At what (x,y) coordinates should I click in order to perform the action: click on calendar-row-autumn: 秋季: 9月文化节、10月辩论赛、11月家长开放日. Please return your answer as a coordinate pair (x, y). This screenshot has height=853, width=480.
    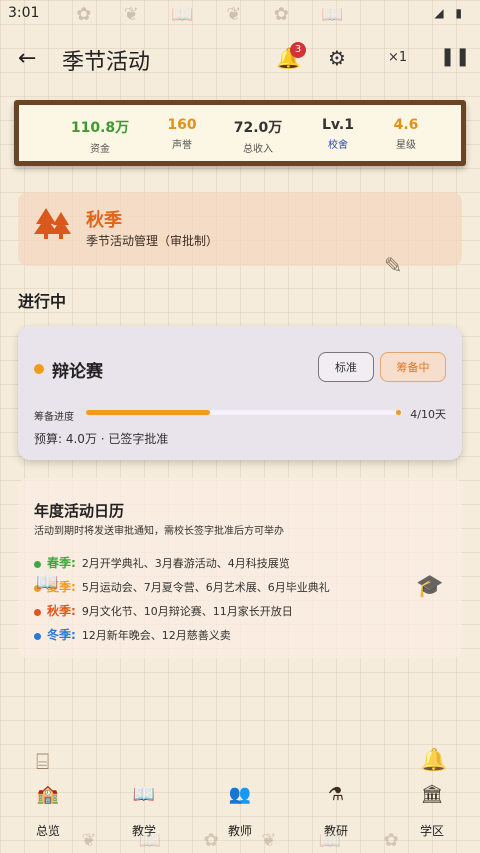
    Looking at the image, I should click on (163, 610).